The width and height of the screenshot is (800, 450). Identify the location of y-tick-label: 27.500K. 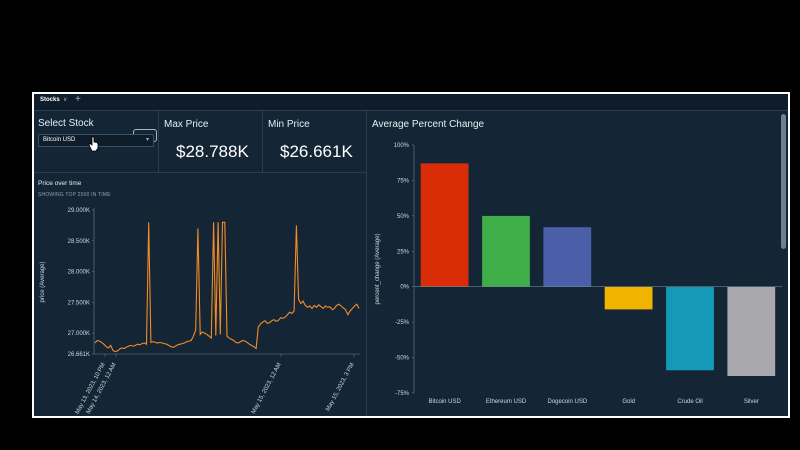
(79, 303).